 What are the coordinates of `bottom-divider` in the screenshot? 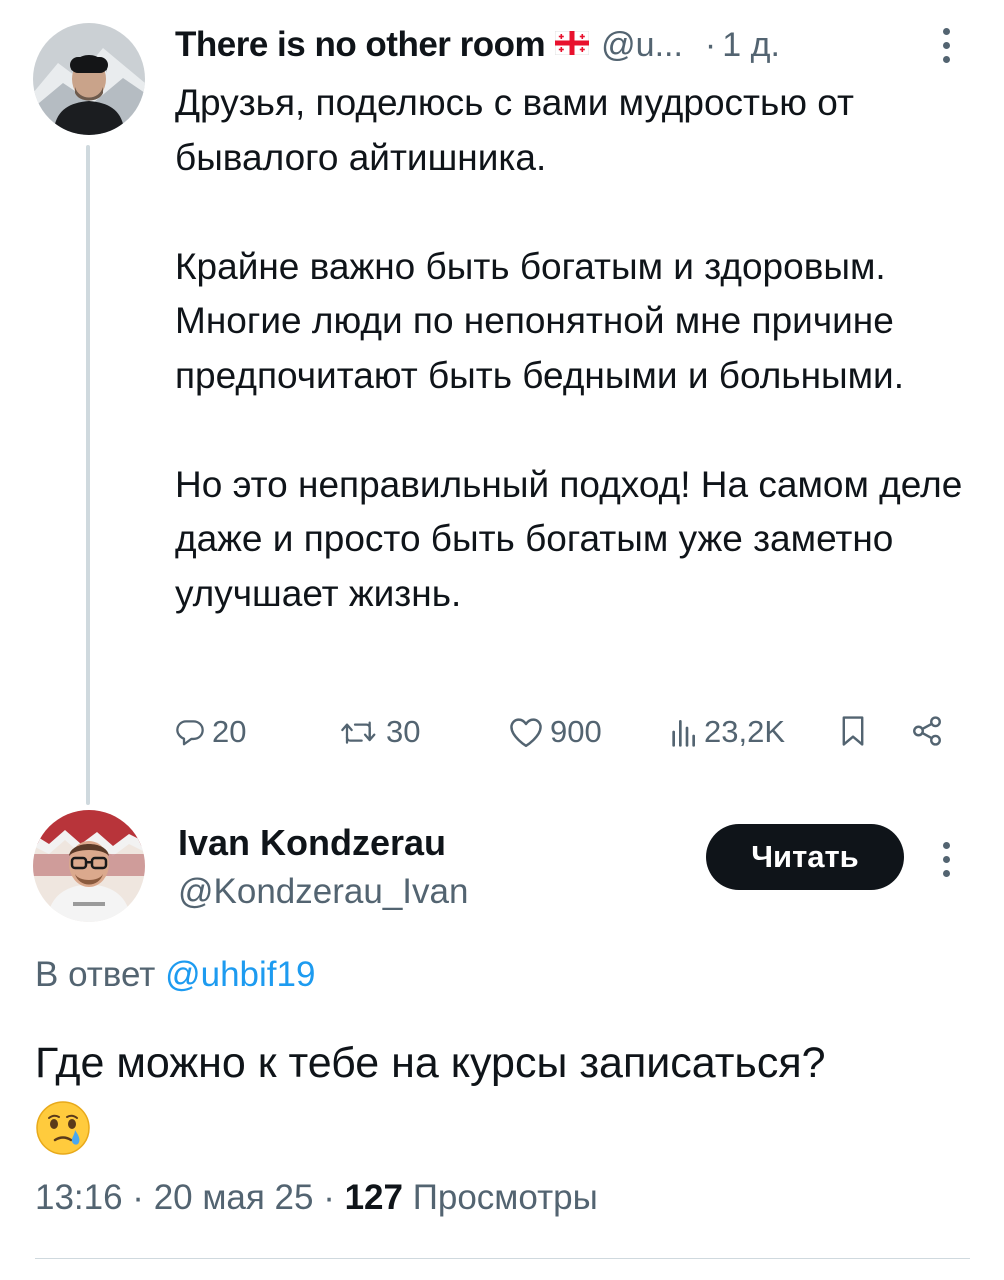 It's located at (502, 1258).